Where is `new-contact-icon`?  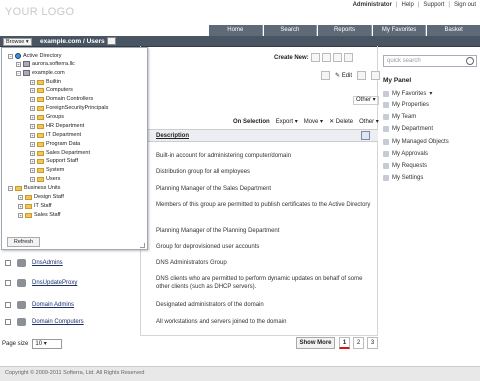
new-contact-icon is located at coordinates (337, 57).